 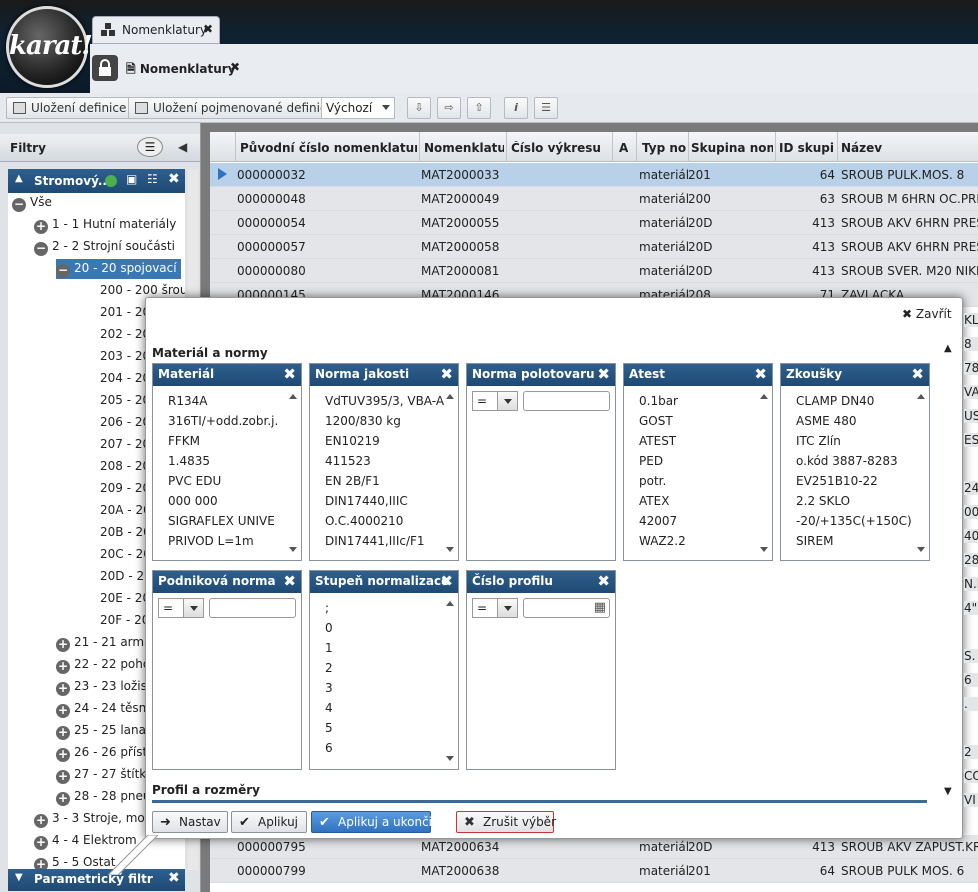 What do you see at coordinates (107, 225) in the screenshot?
I see `tree-node: +1 - 1 Hutní materiály` at bounding box center [107, 225].